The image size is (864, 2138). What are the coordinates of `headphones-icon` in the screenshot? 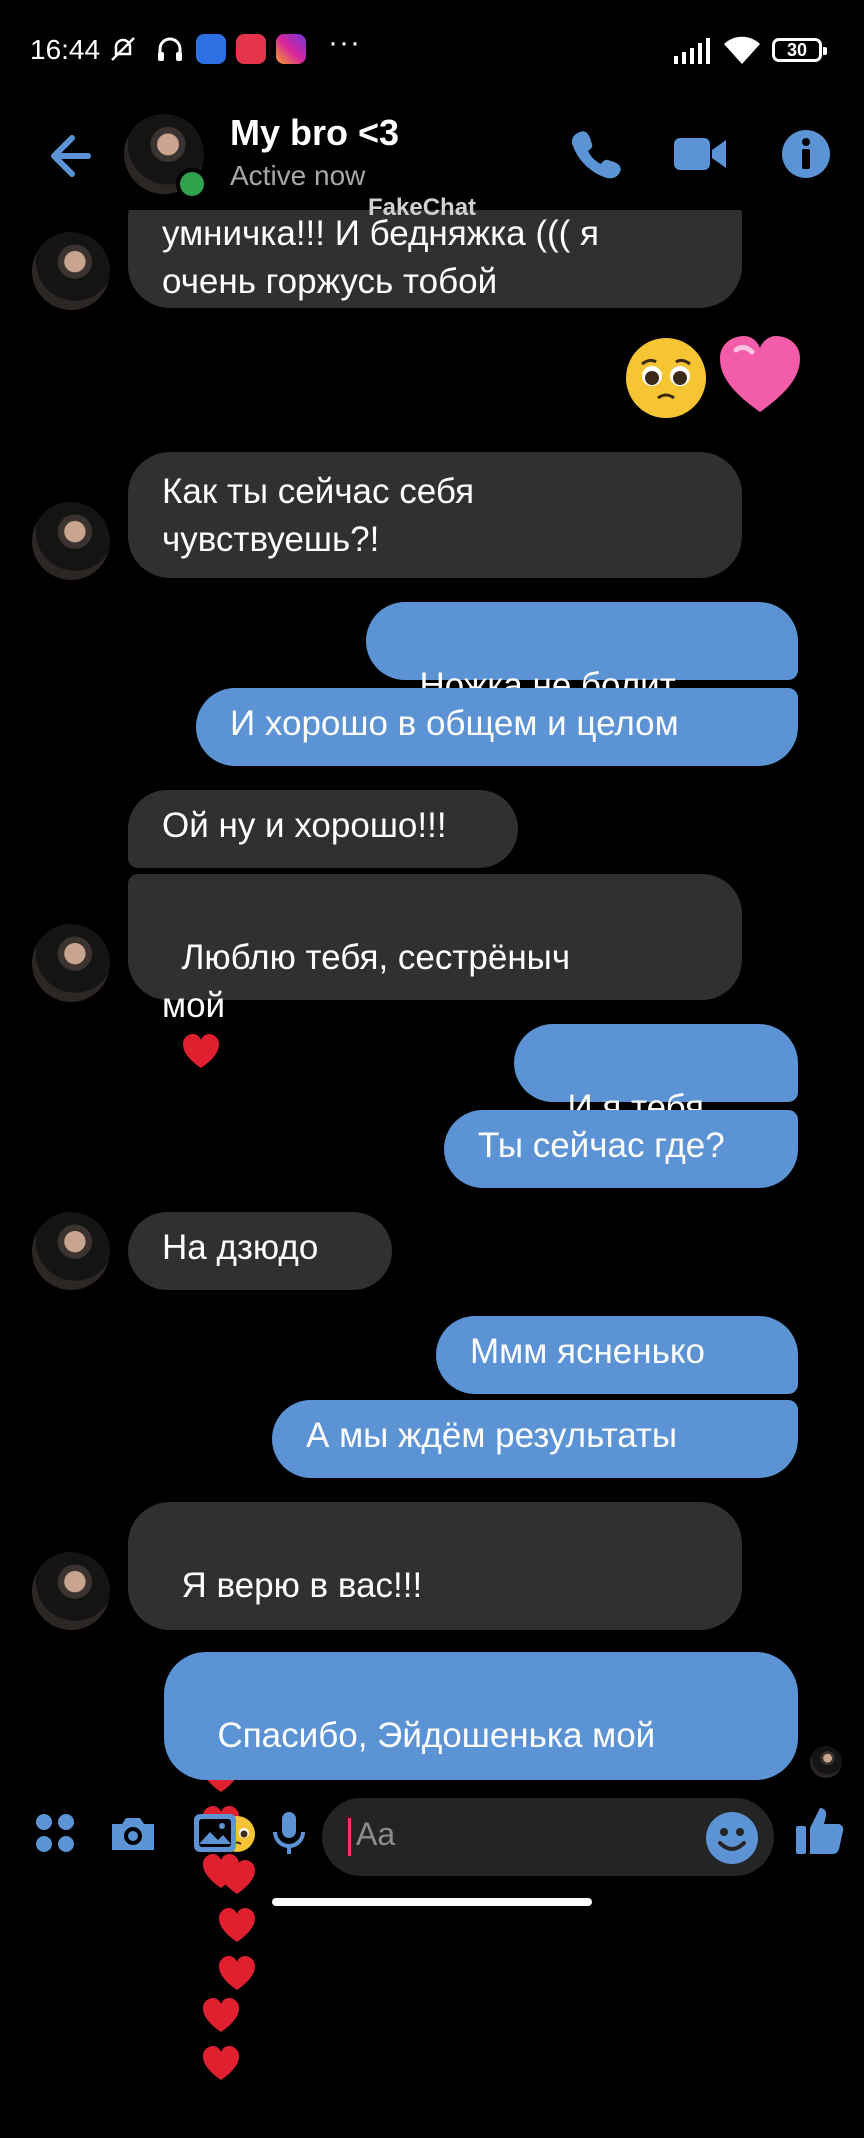 It's located at (170, 49).